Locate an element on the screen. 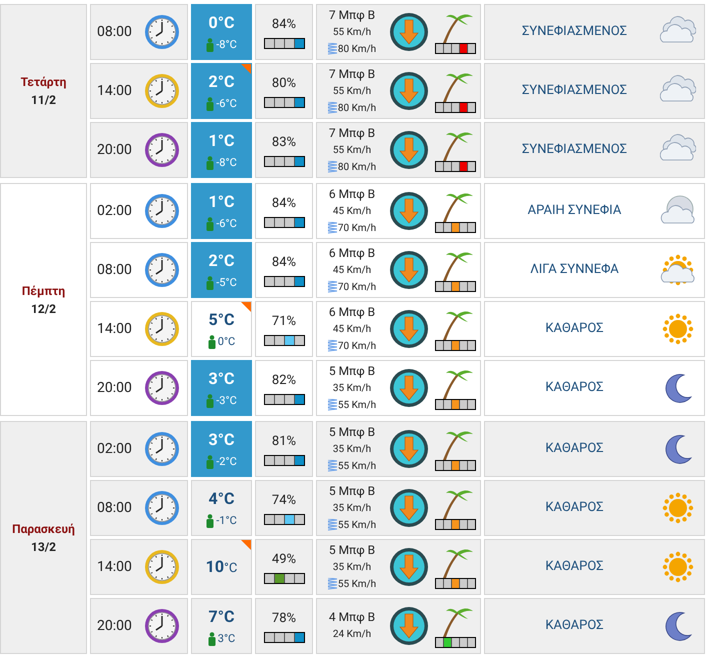  day-date: 13/2 is located at coordinates (43, 547).